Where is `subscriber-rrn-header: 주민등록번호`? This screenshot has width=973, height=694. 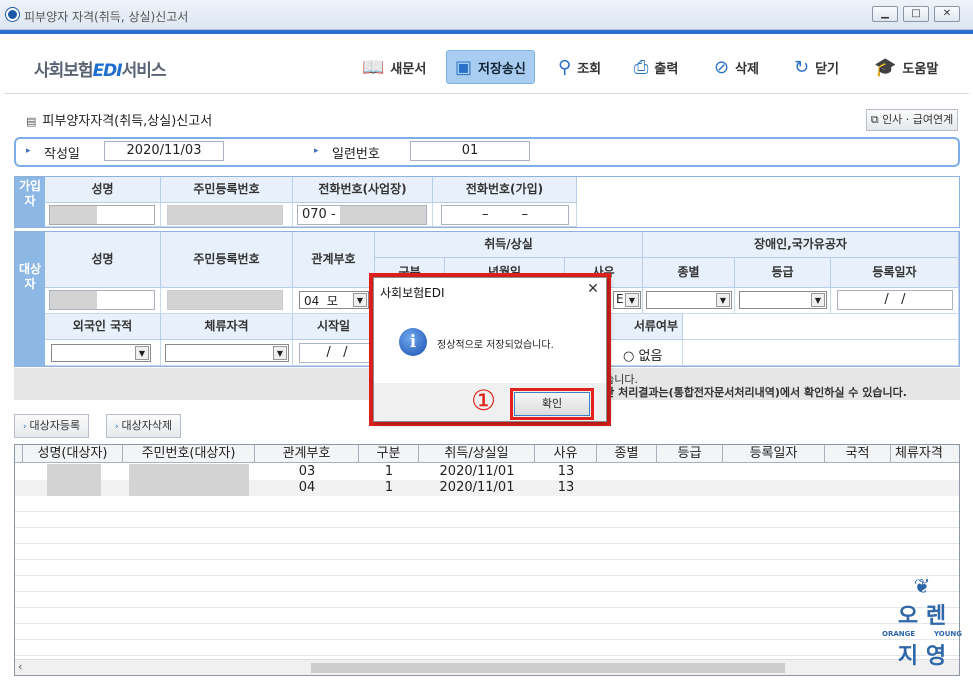 subscriber-rrn-header: 주민등록번호 is located at coordinates (227, 190).